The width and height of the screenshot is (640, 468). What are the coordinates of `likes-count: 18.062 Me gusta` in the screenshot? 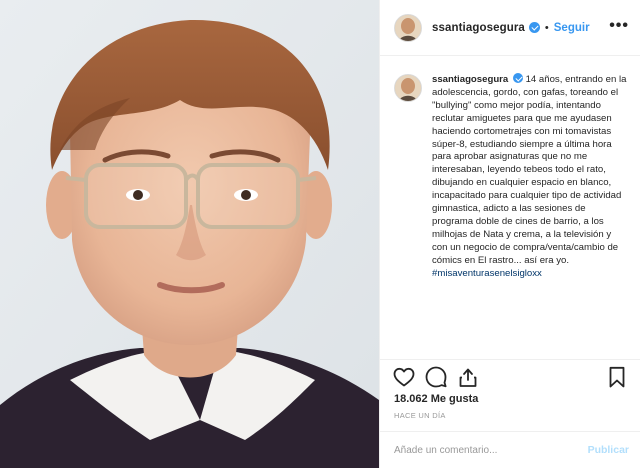 It's located at (436, 399).